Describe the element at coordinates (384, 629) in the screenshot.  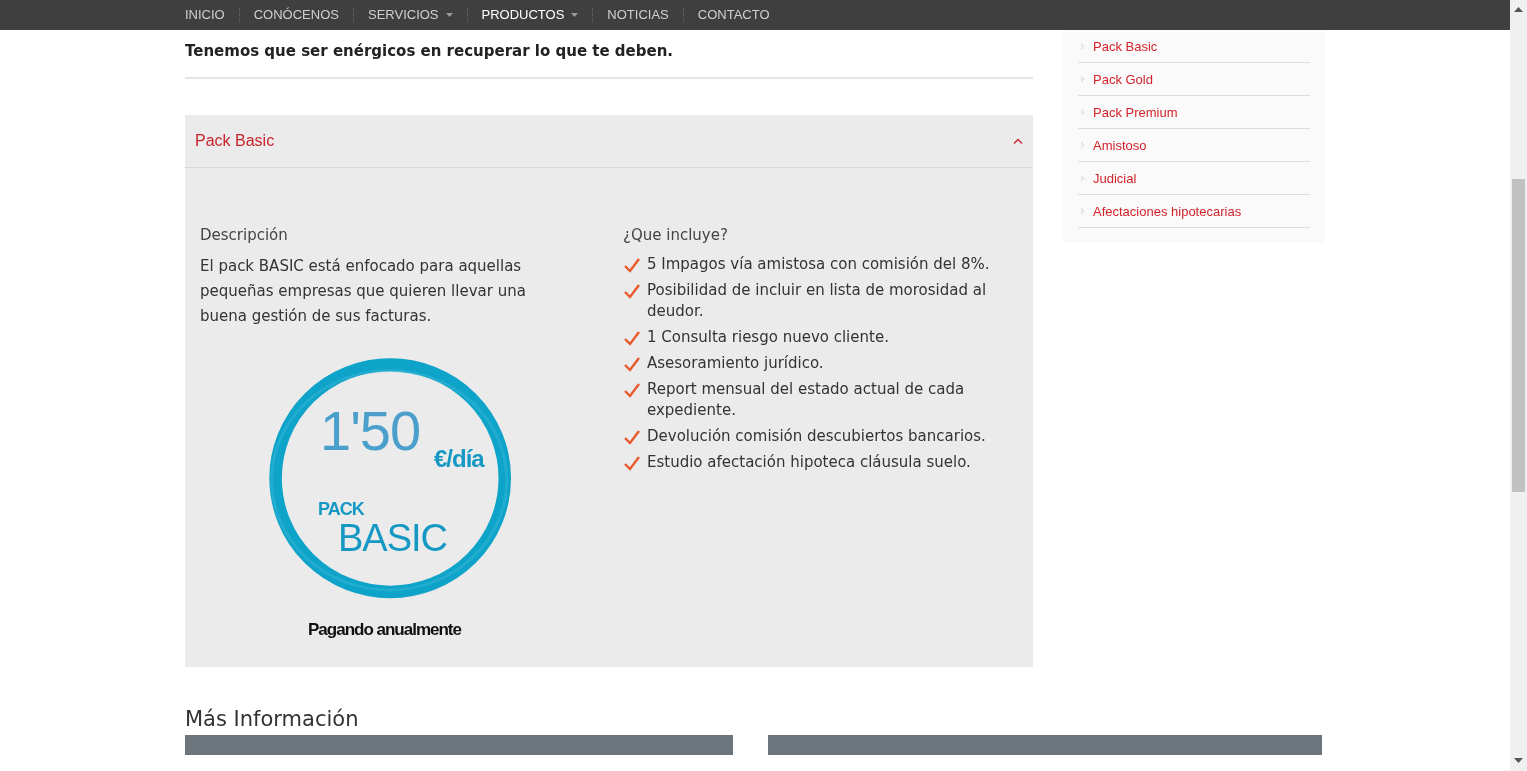
I see `billing-note: Pagando anualmente` at that location.